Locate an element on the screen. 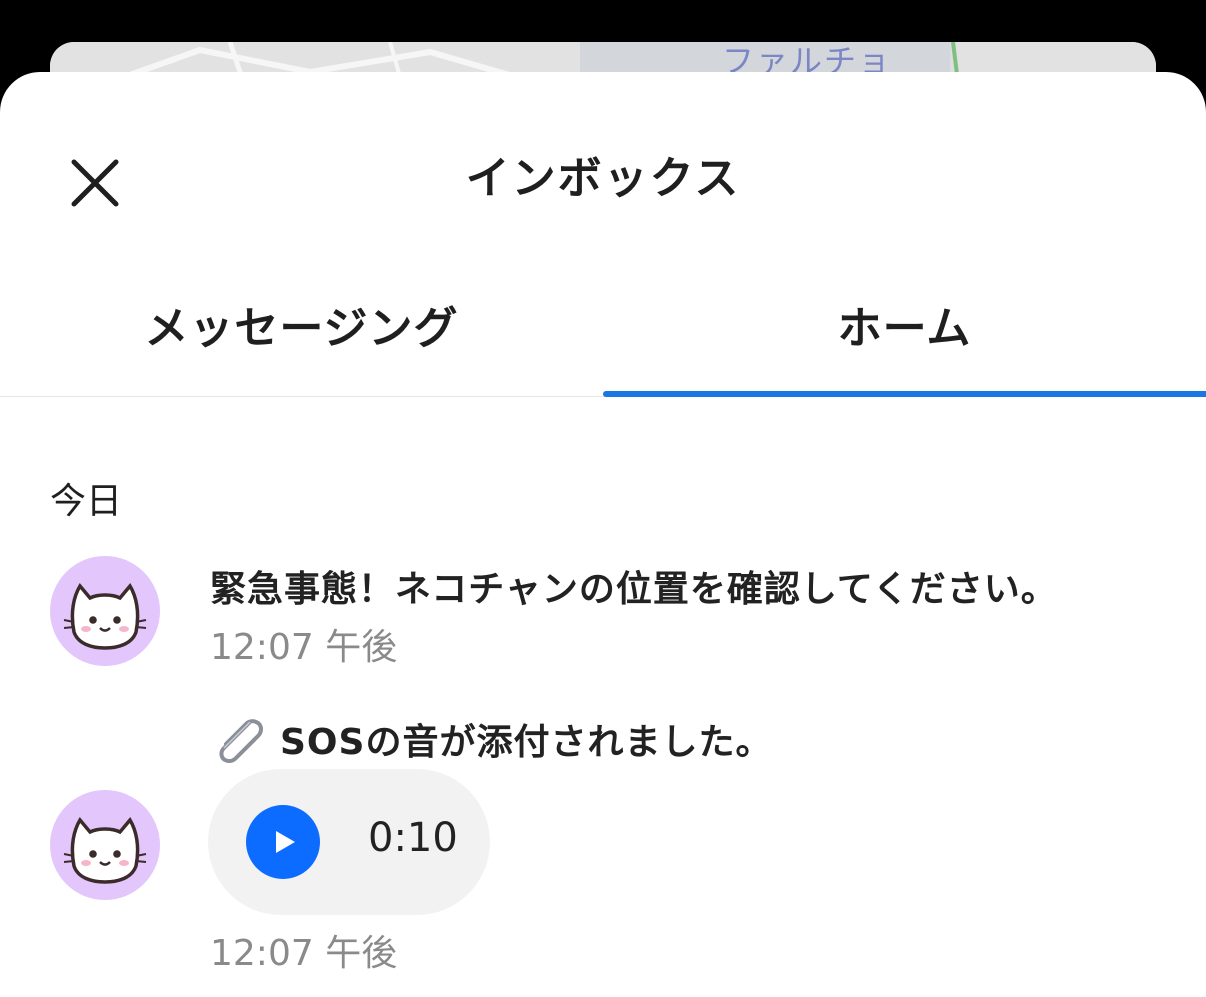  attachment-text: SOSの音が添付されました。 is located at coordinates (526, 742).